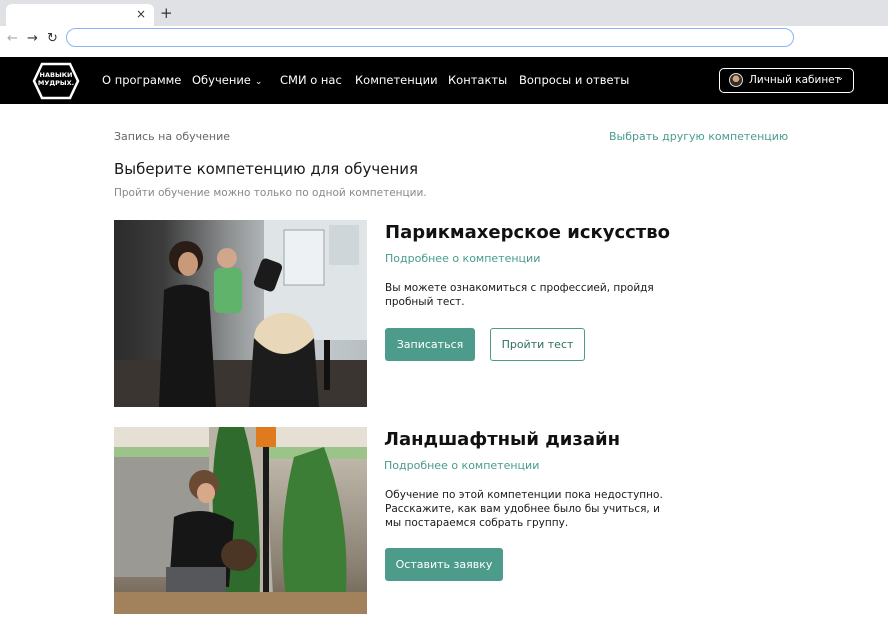 The image size is (888, 625). I want to click on nav-item-training: Обучение ⌄, so click(227, 80).